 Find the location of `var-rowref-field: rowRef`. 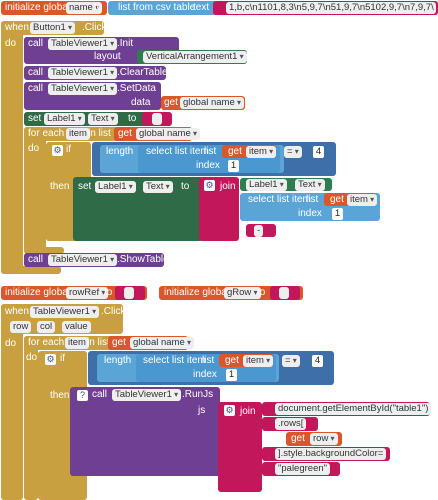

var-rowref-field: rowRef is located at coordinates (87, 293).